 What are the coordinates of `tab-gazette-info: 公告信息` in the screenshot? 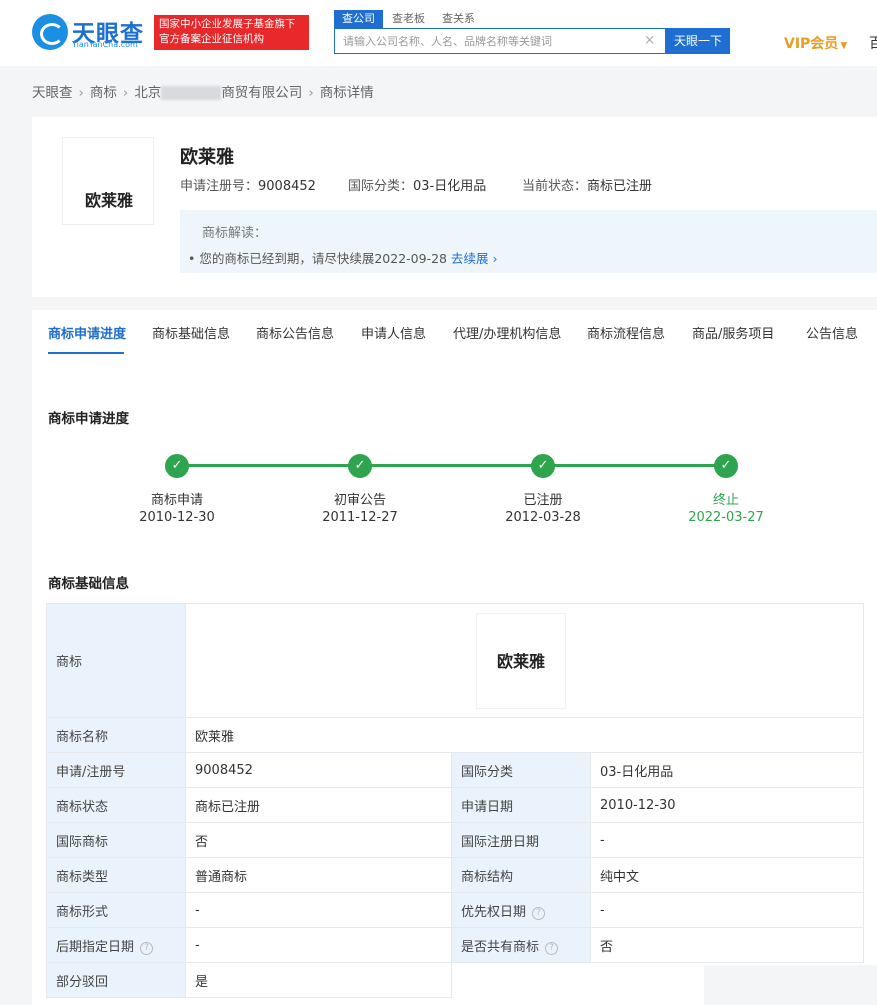 It's located at (832, 332).